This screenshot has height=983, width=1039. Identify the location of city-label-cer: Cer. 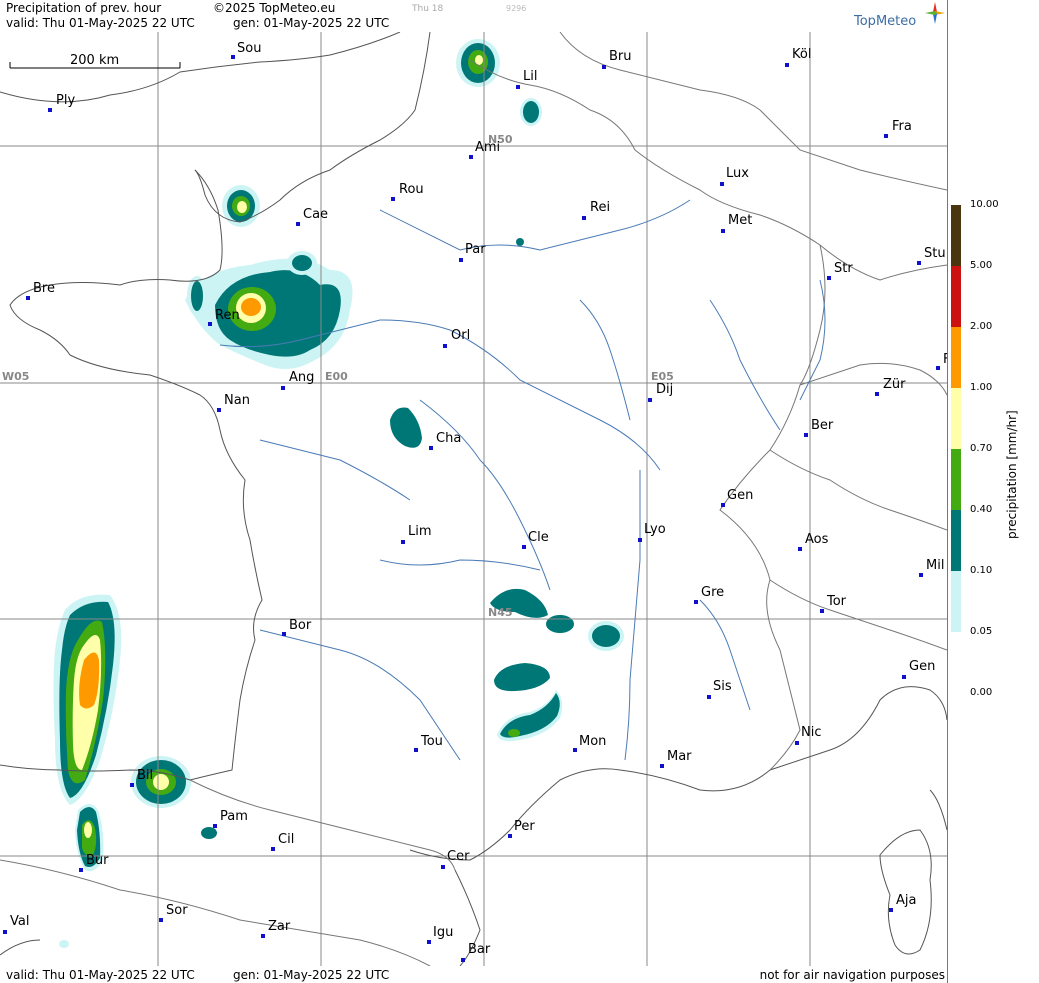
(458, 856).